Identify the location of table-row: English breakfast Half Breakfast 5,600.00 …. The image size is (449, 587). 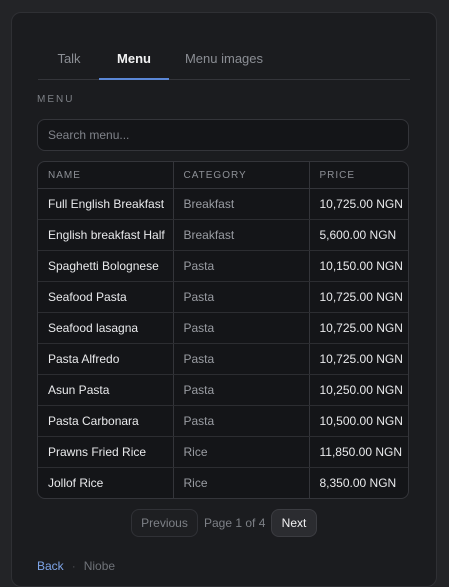
(223, 235).